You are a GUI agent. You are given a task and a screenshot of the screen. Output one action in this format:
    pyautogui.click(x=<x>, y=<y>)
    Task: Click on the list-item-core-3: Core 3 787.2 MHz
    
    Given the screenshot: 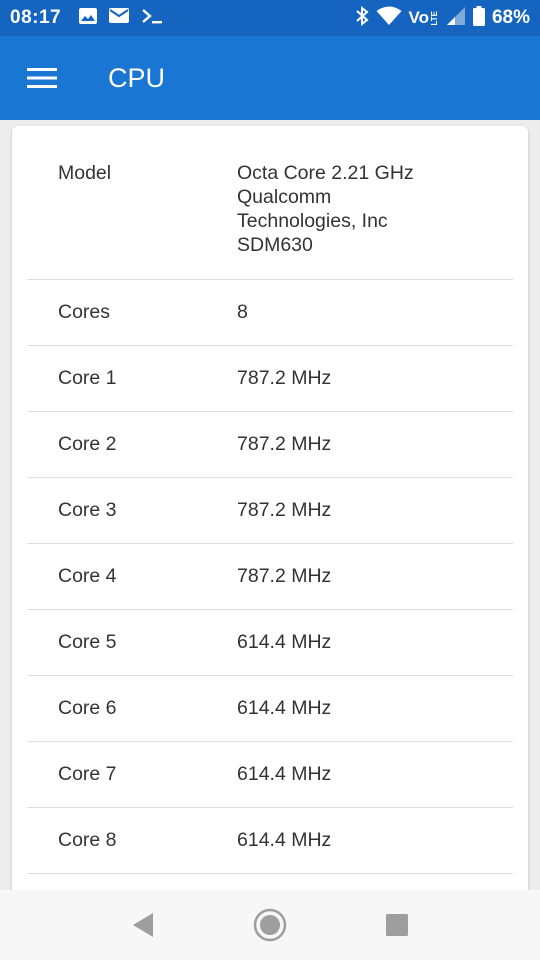 What is the action you would take?
    pyautogui.click(x=270, y=511)
    